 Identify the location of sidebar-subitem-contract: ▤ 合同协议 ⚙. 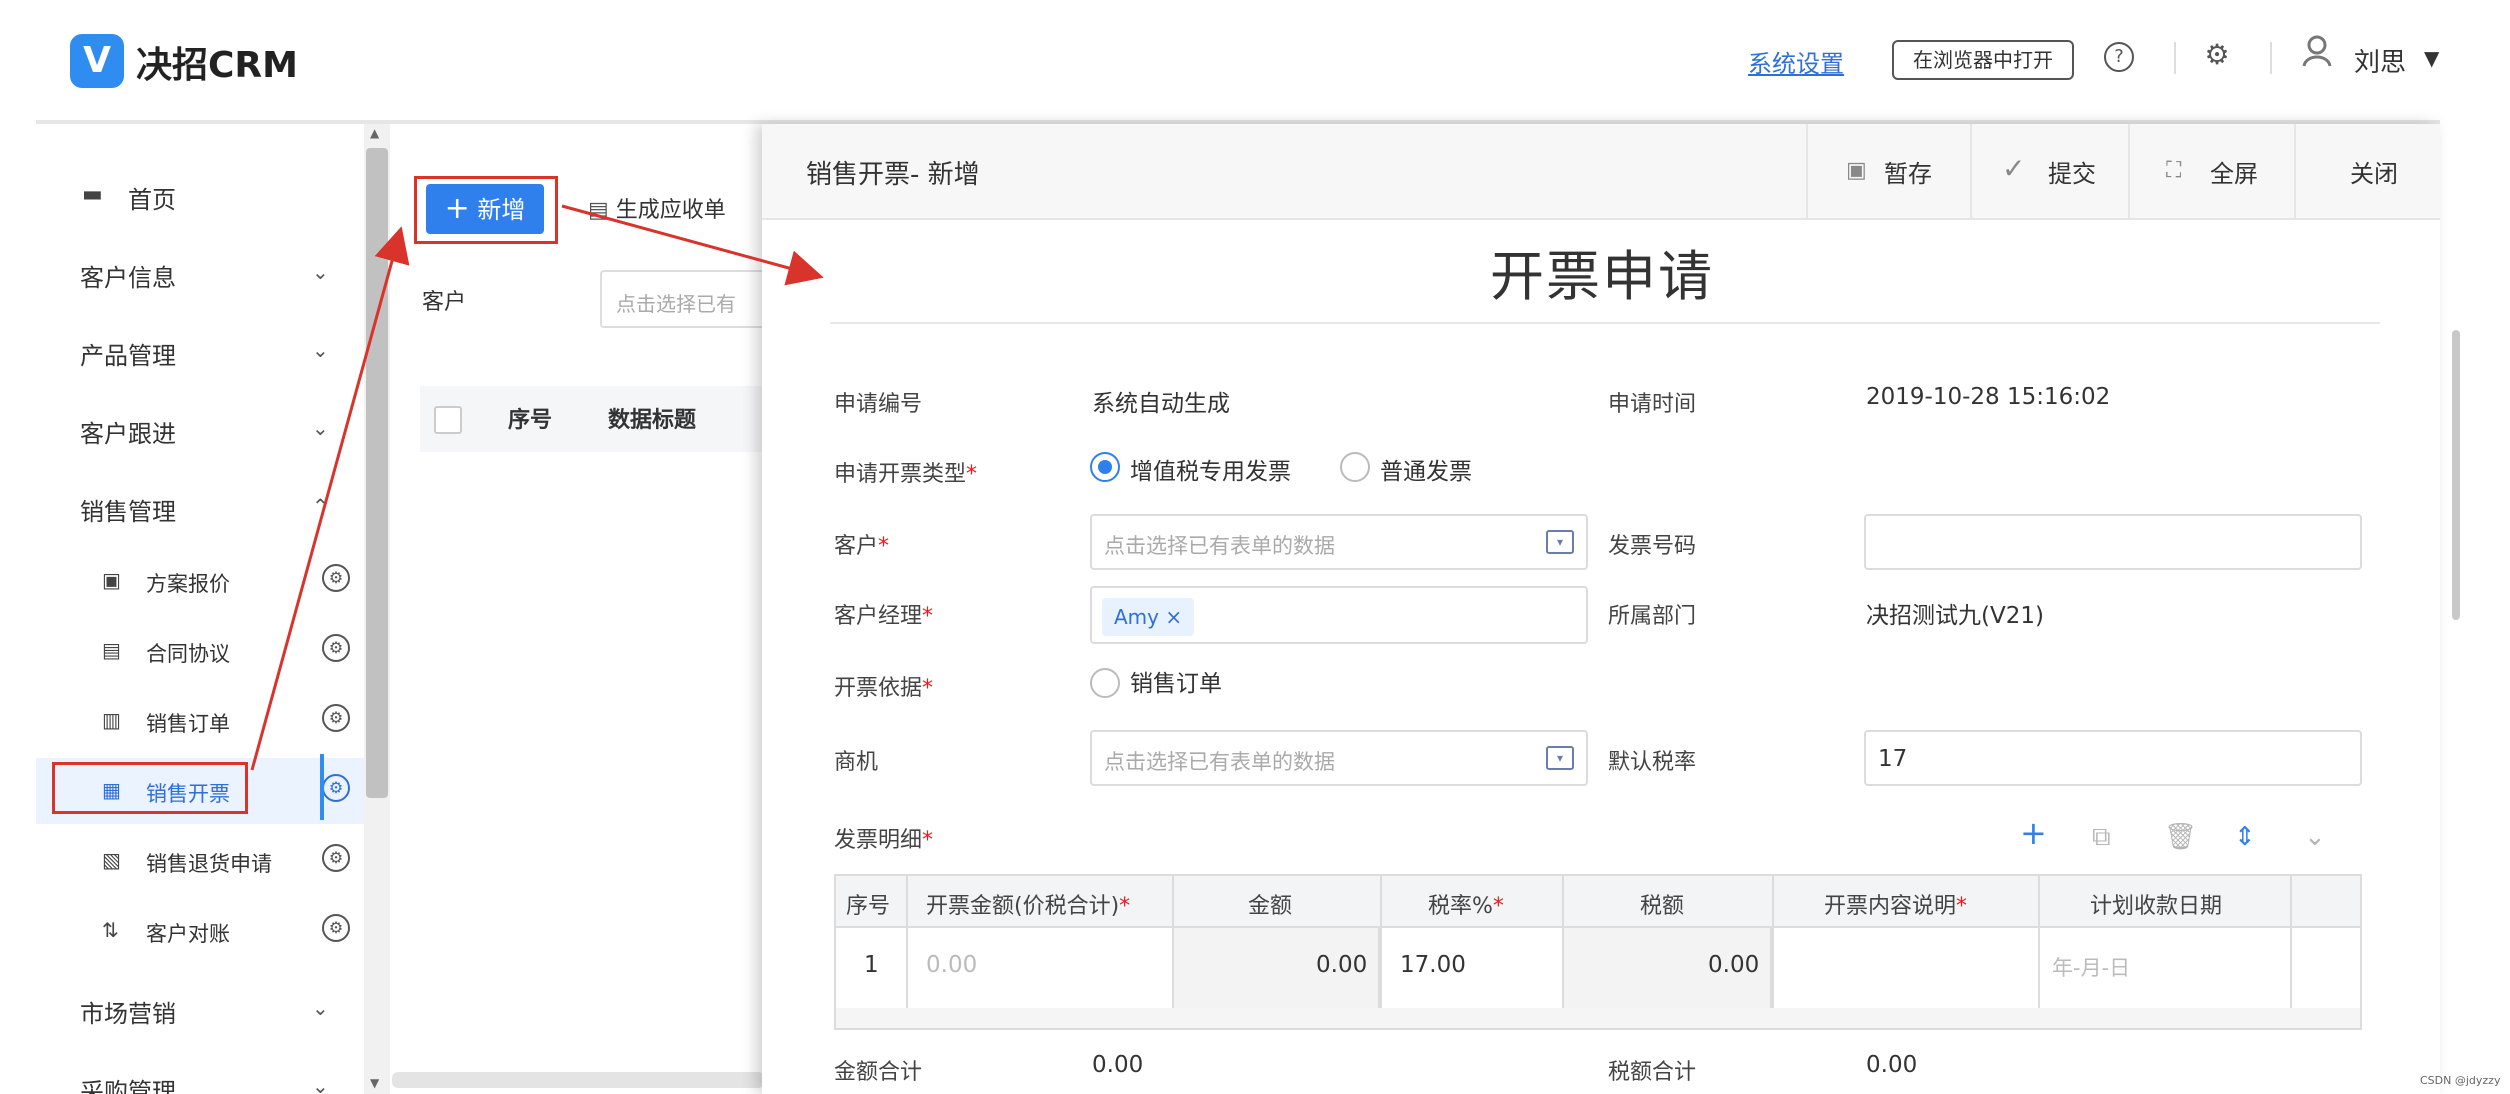
(201, 651).